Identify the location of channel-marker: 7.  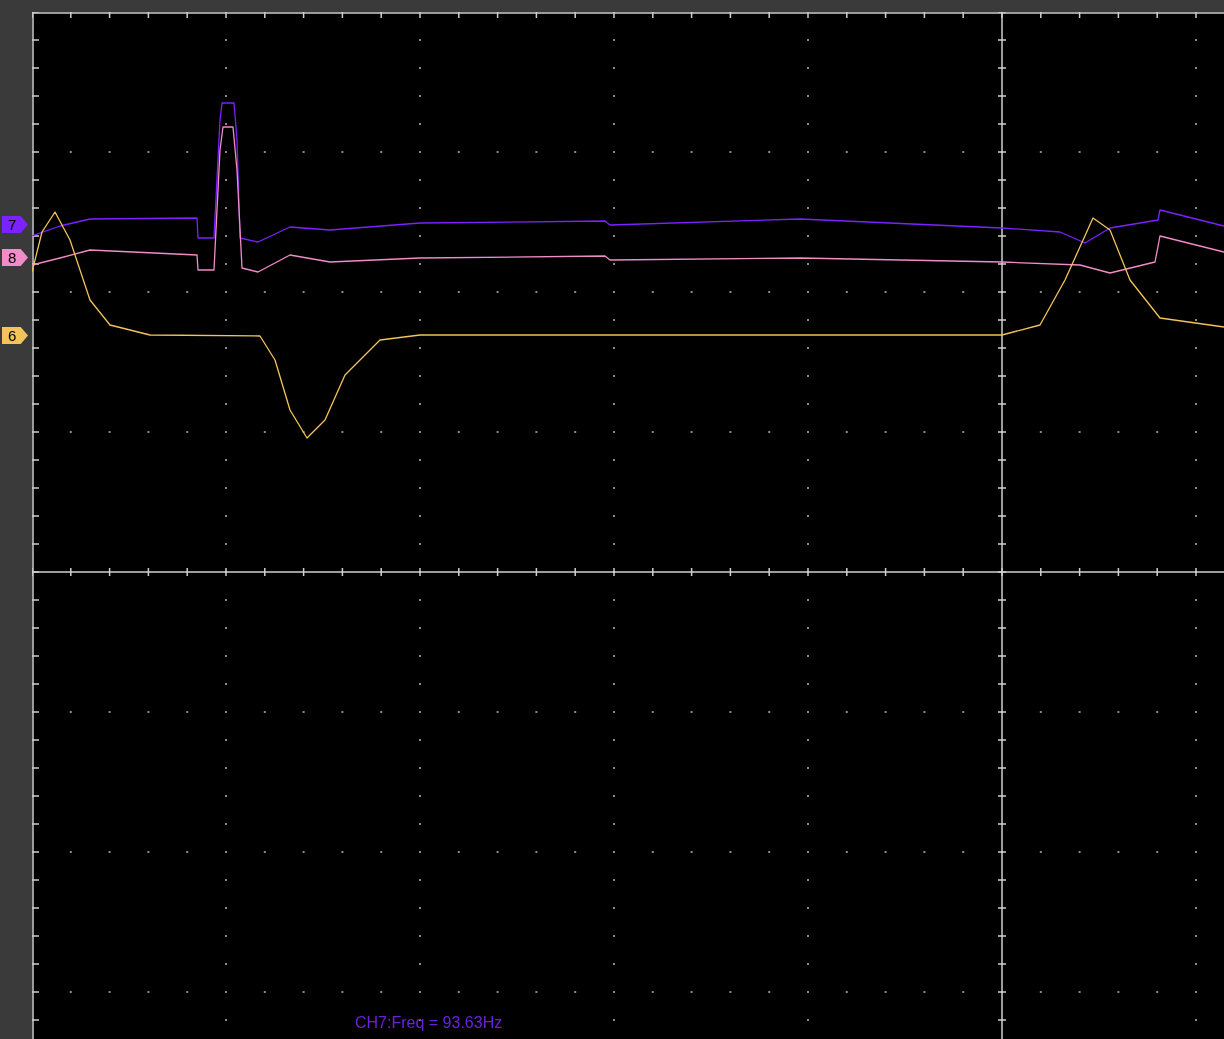
(15, 224).